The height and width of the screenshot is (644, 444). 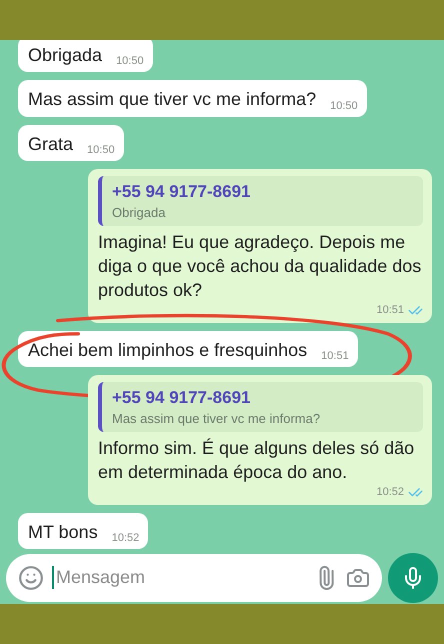 I want to click on message-text: Obrigada, so click(x=65, y=55).